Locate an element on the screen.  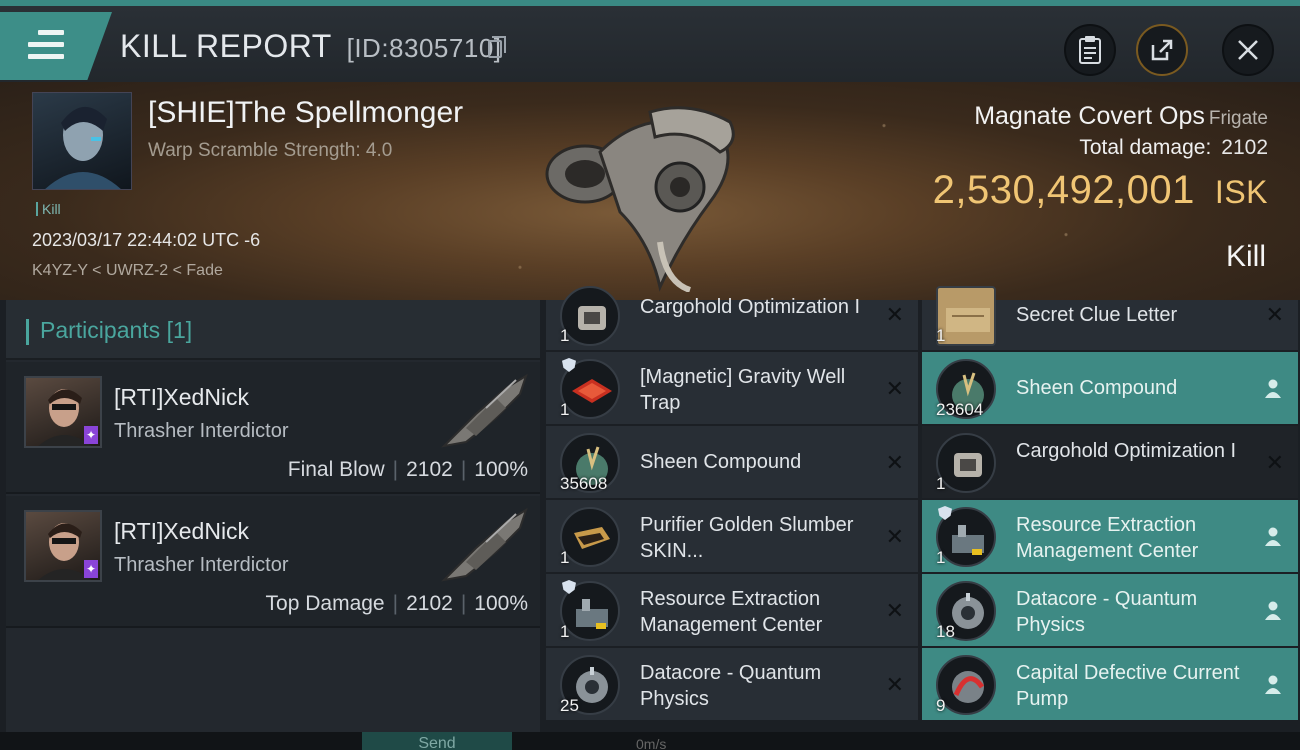
share-button is located at coordinates (1162, 50).